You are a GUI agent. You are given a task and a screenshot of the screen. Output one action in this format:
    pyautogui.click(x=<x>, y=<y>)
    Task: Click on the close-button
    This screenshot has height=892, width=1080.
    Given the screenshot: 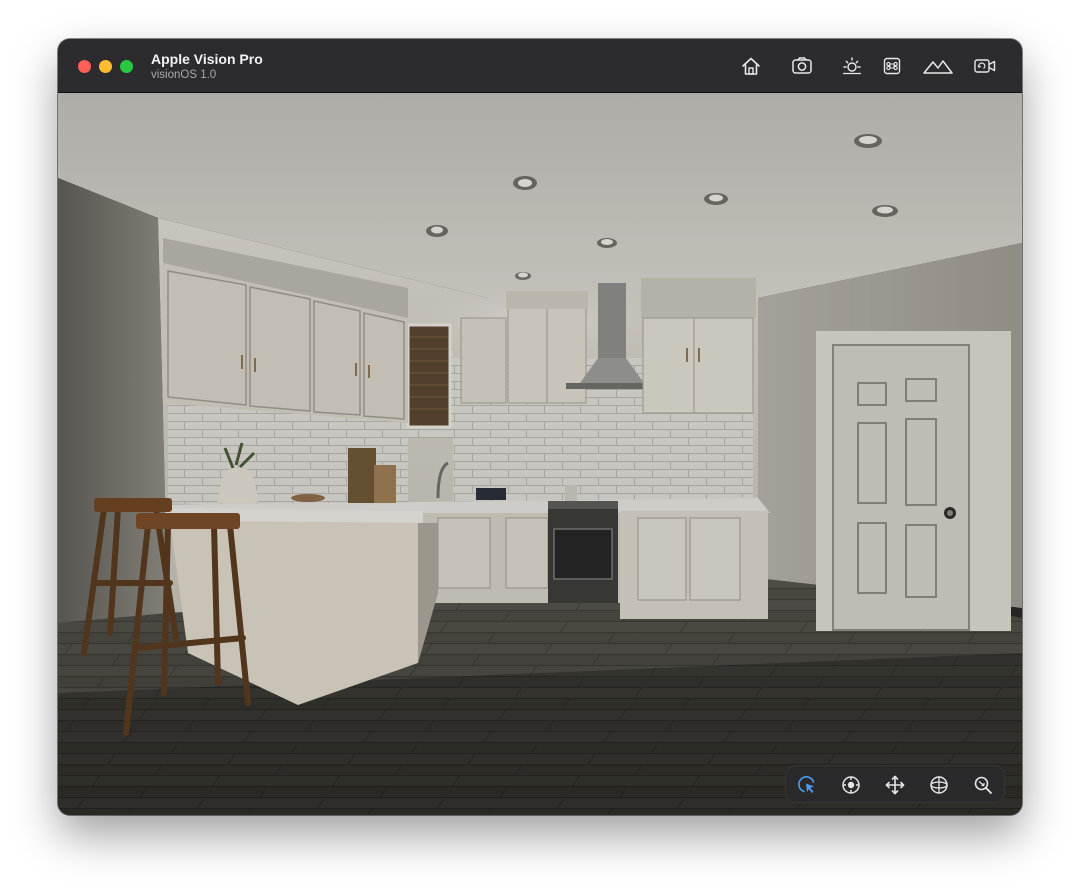 What is the action you would take?
    pyautogui.click(x=84, y=66)
    